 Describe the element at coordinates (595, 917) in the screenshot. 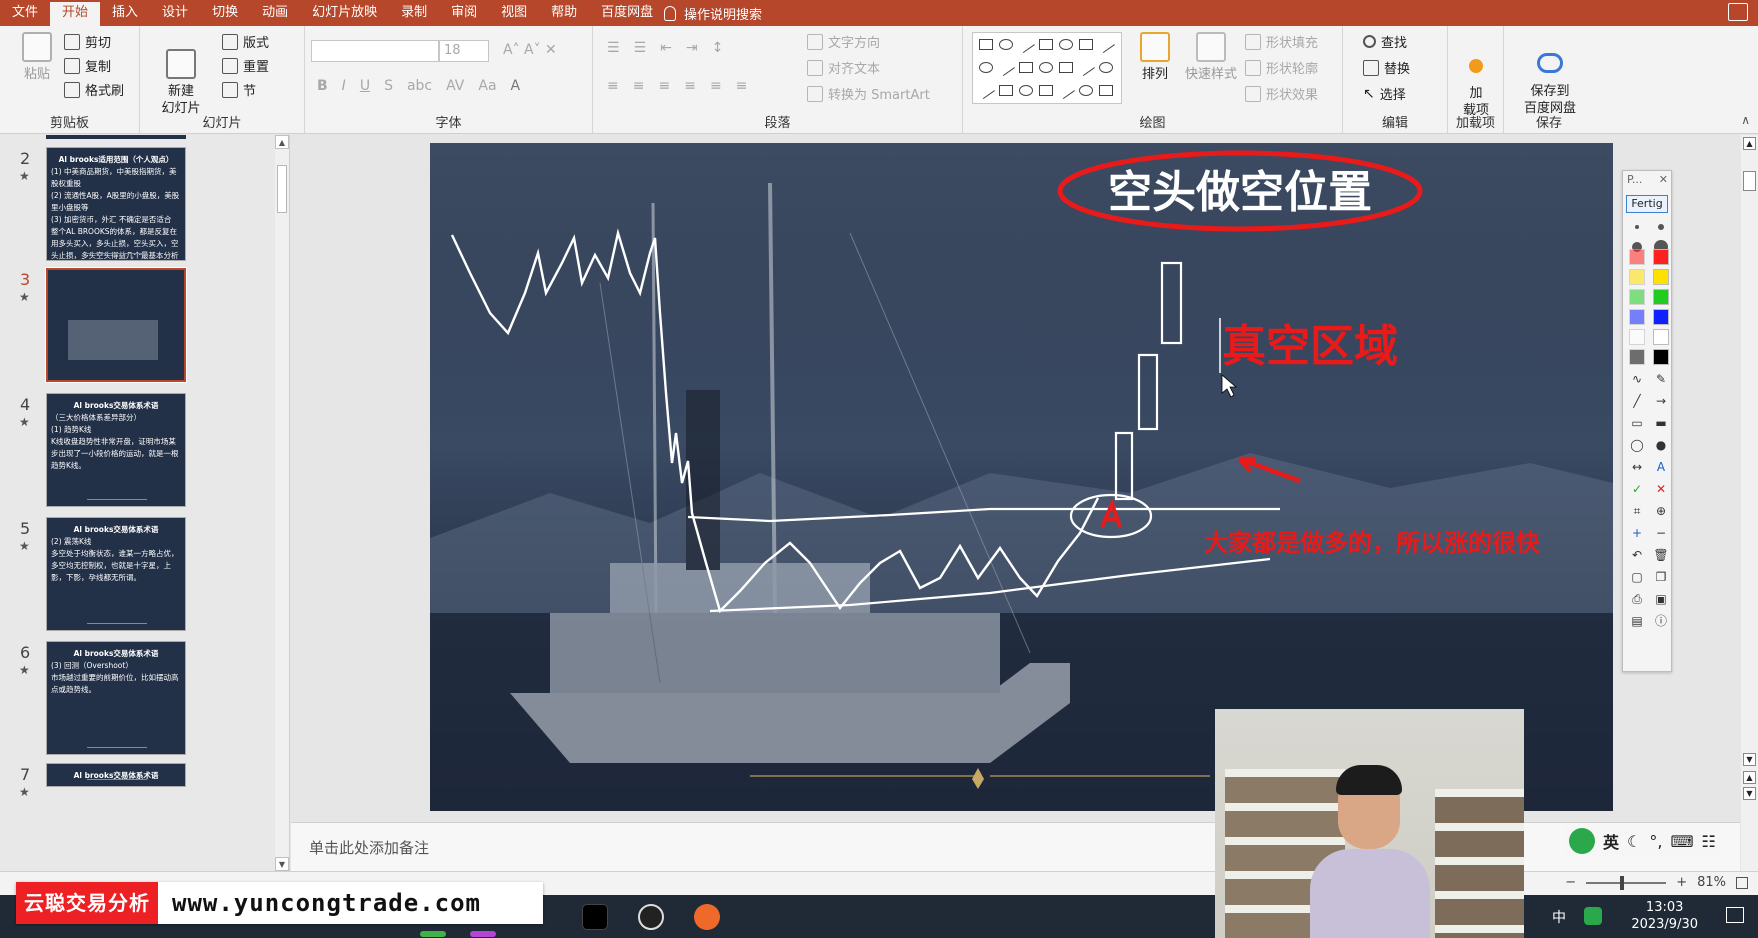

I see `capcut-icon` at that location.